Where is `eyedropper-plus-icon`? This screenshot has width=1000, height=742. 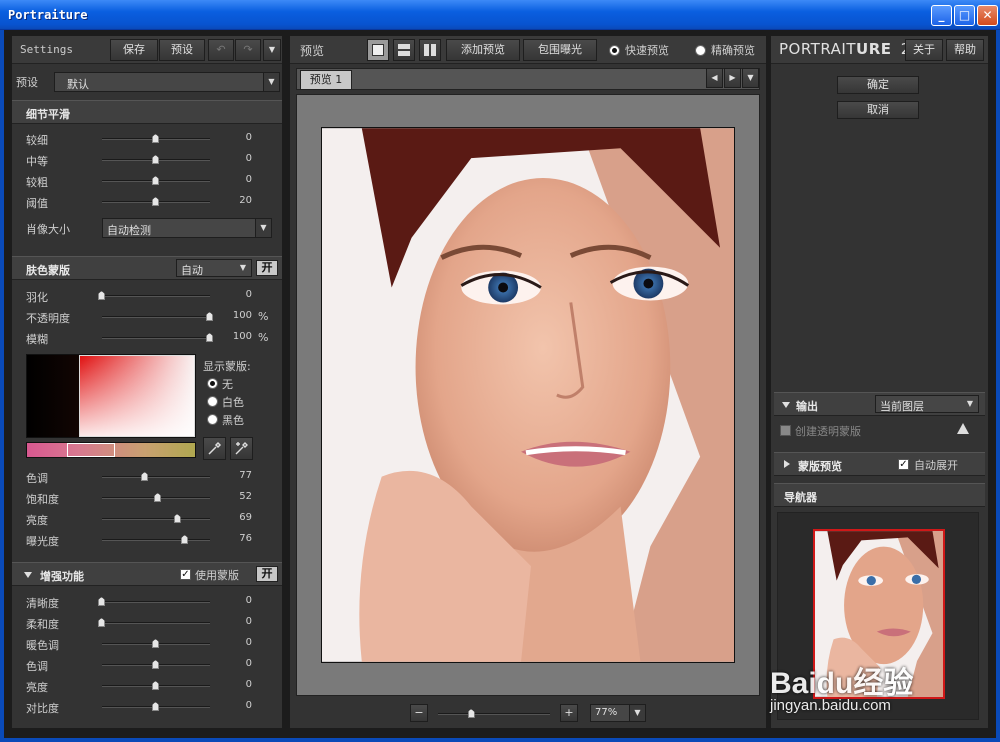
eyedropper-plus-icon is located at coordinates (241, 448).